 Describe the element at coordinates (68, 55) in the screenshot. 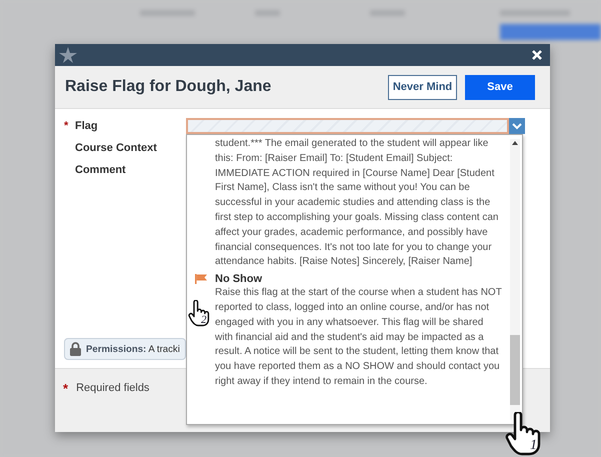

I see `star-icon` at that location.